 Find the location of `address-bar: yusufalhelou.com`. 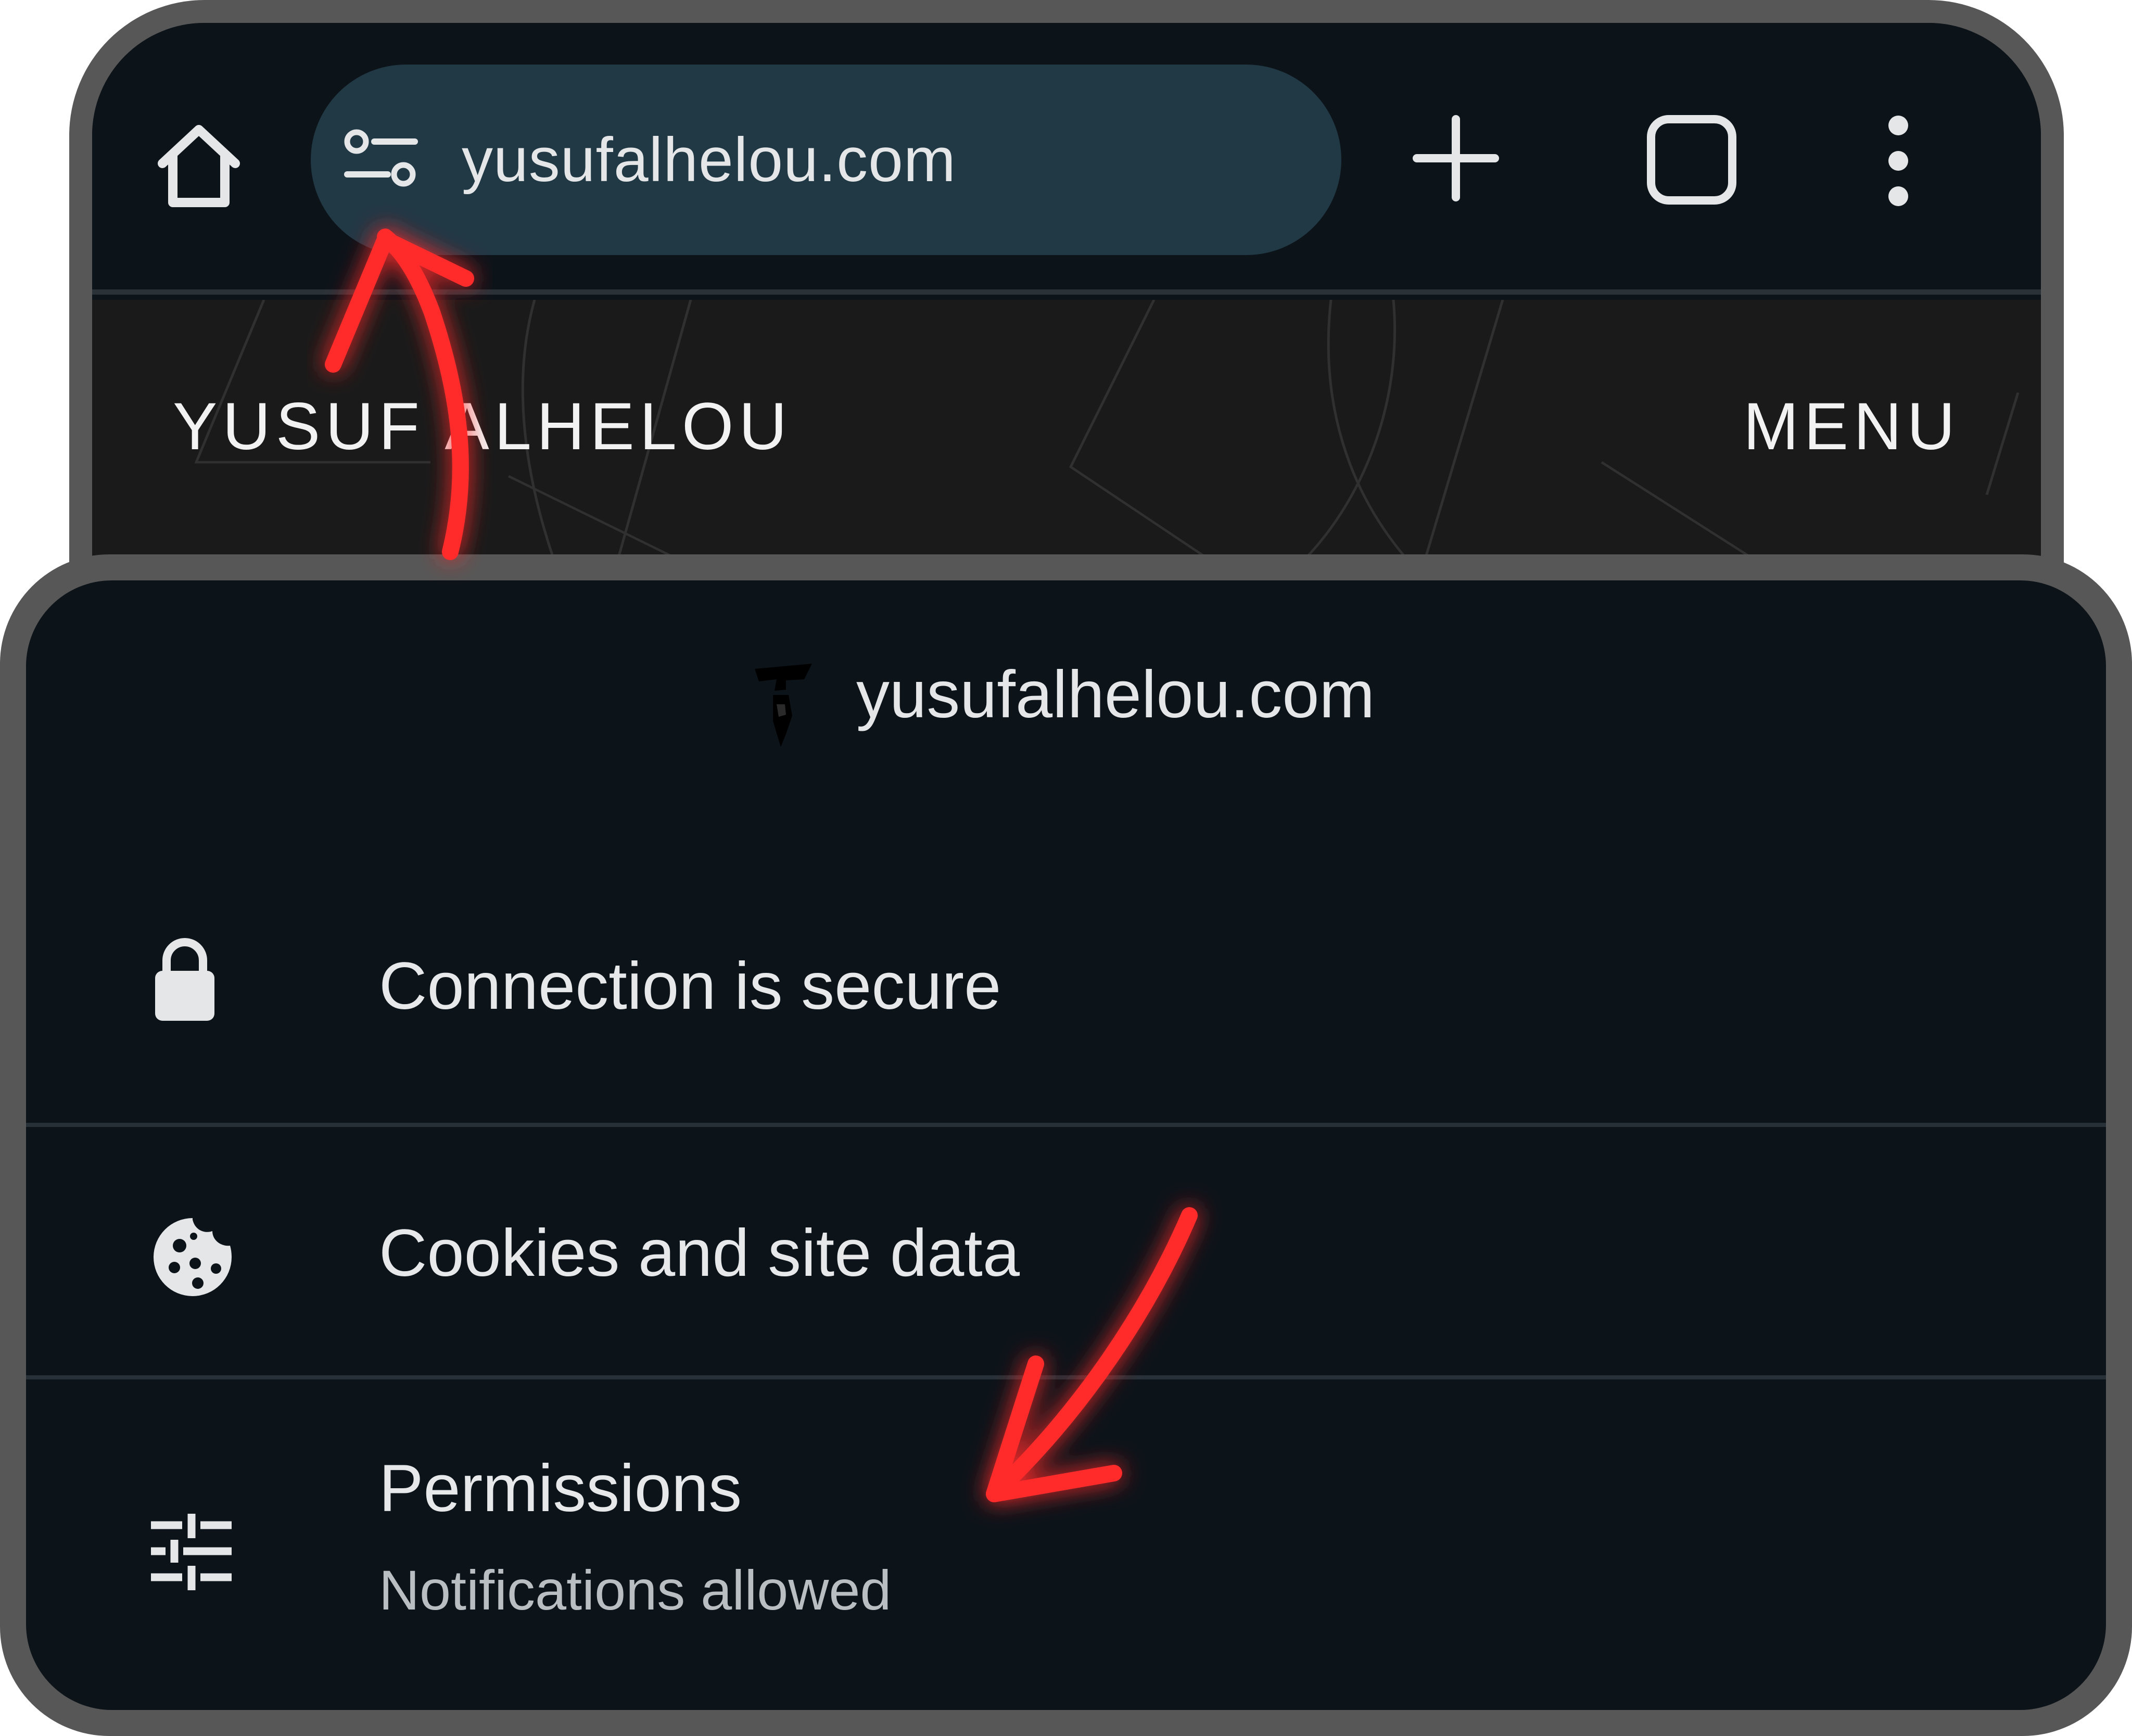

address-bar: yusufalhelou.com is located at coordinates (826, 160).